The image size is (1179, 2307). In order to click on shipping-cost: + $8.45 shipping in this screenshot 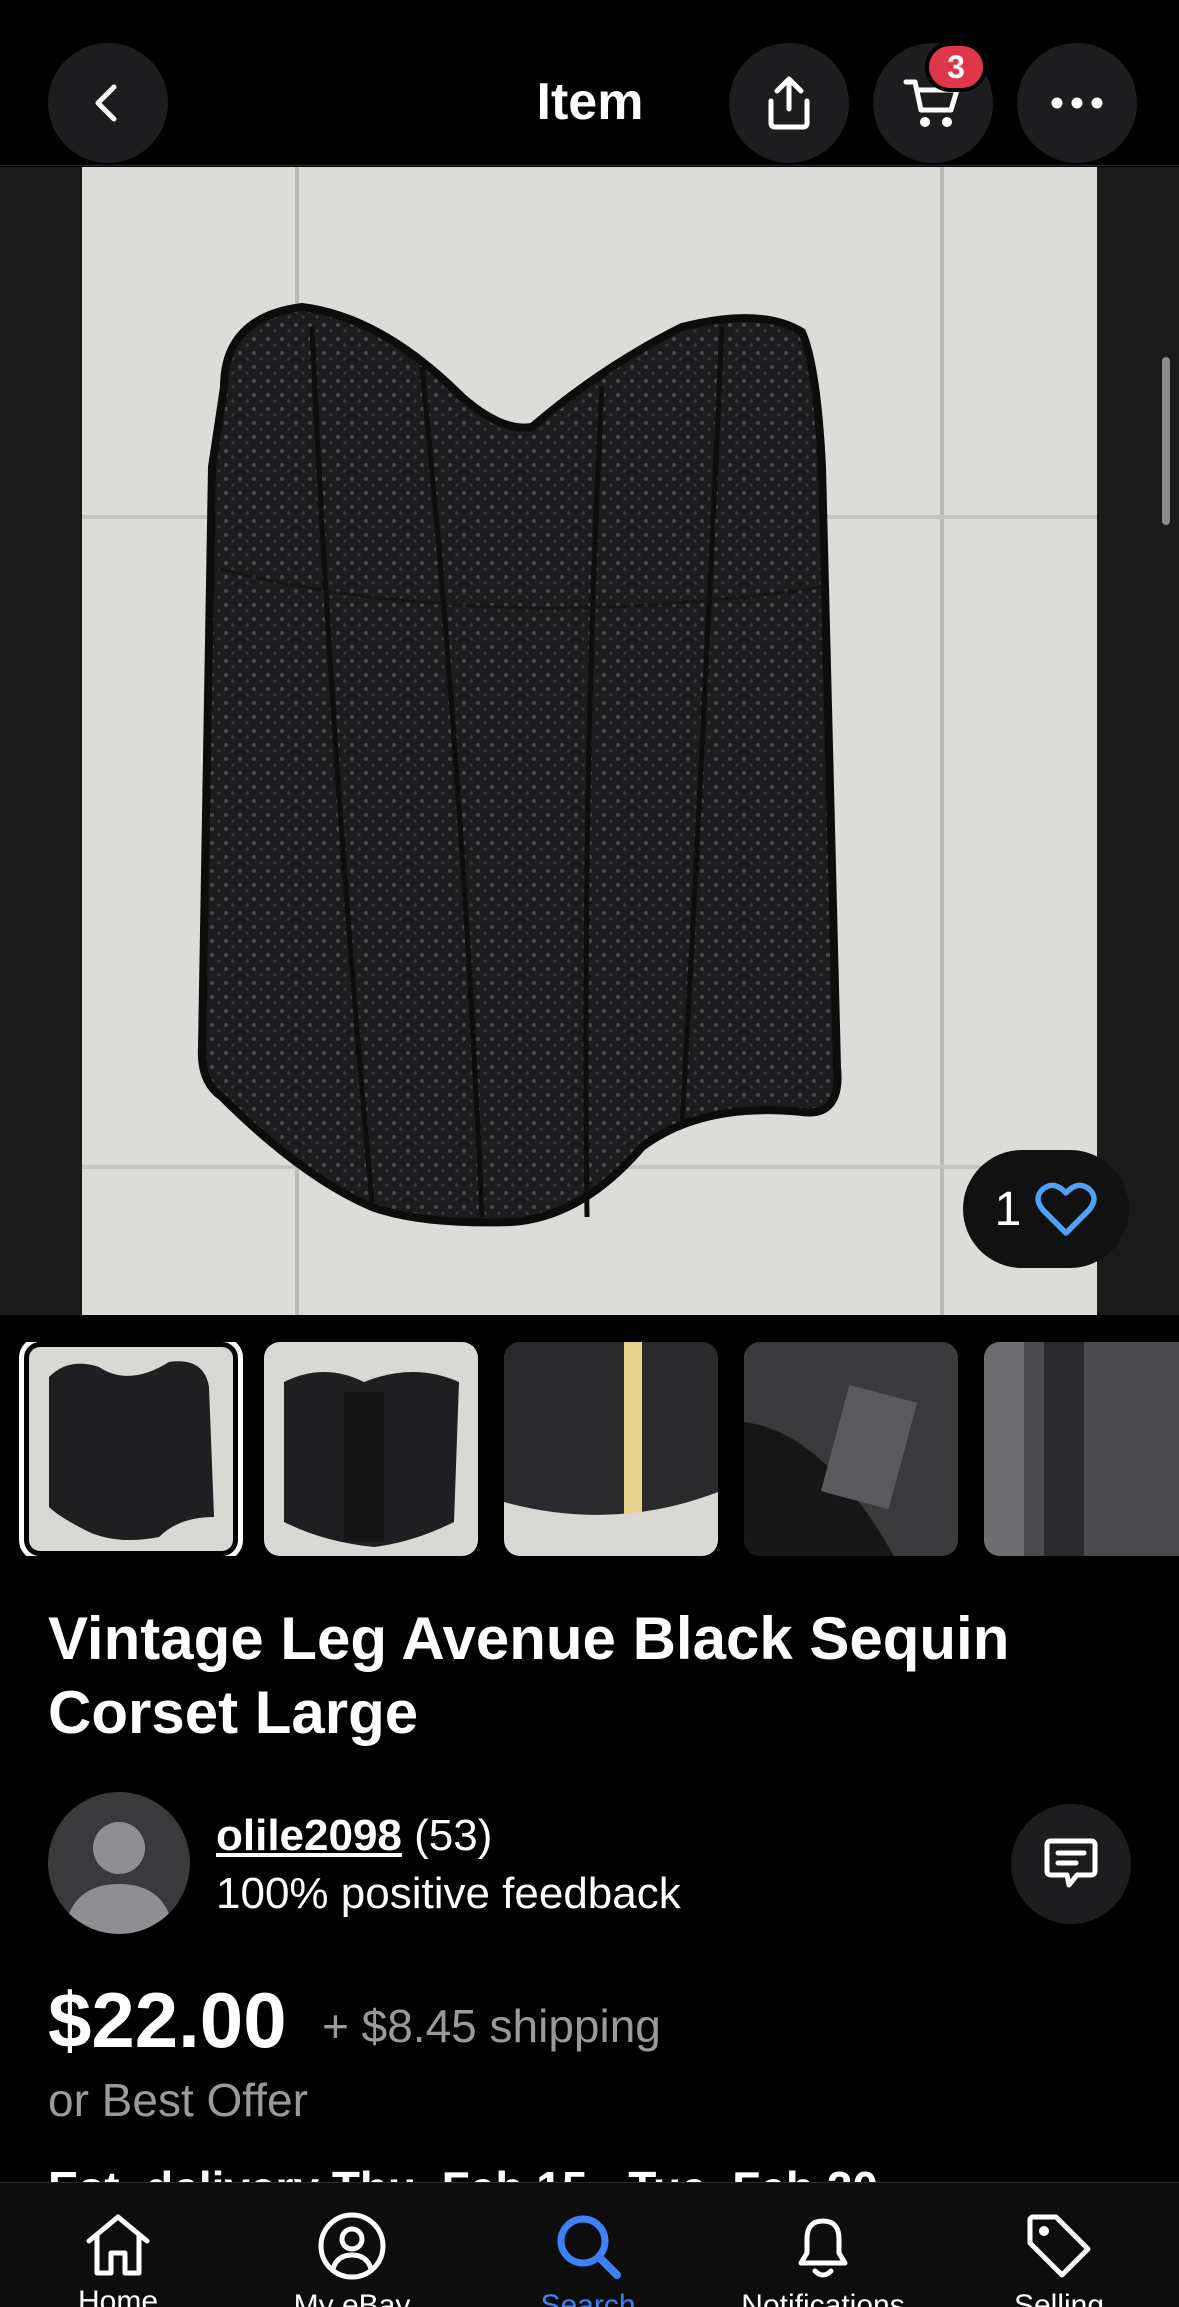, I will do `click(491, 2026)`.